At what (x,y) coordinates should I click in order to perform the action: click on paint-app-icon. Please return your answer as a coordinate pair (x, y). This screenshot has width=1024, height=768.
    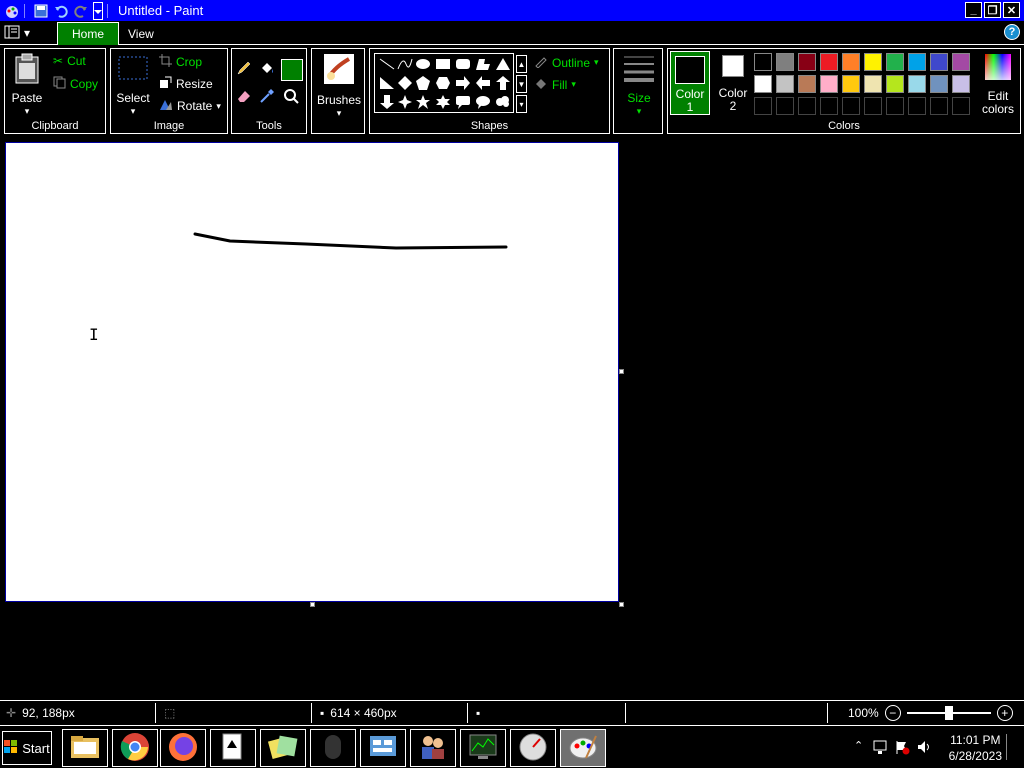
    Looking at the image, I should click on (12, 11).